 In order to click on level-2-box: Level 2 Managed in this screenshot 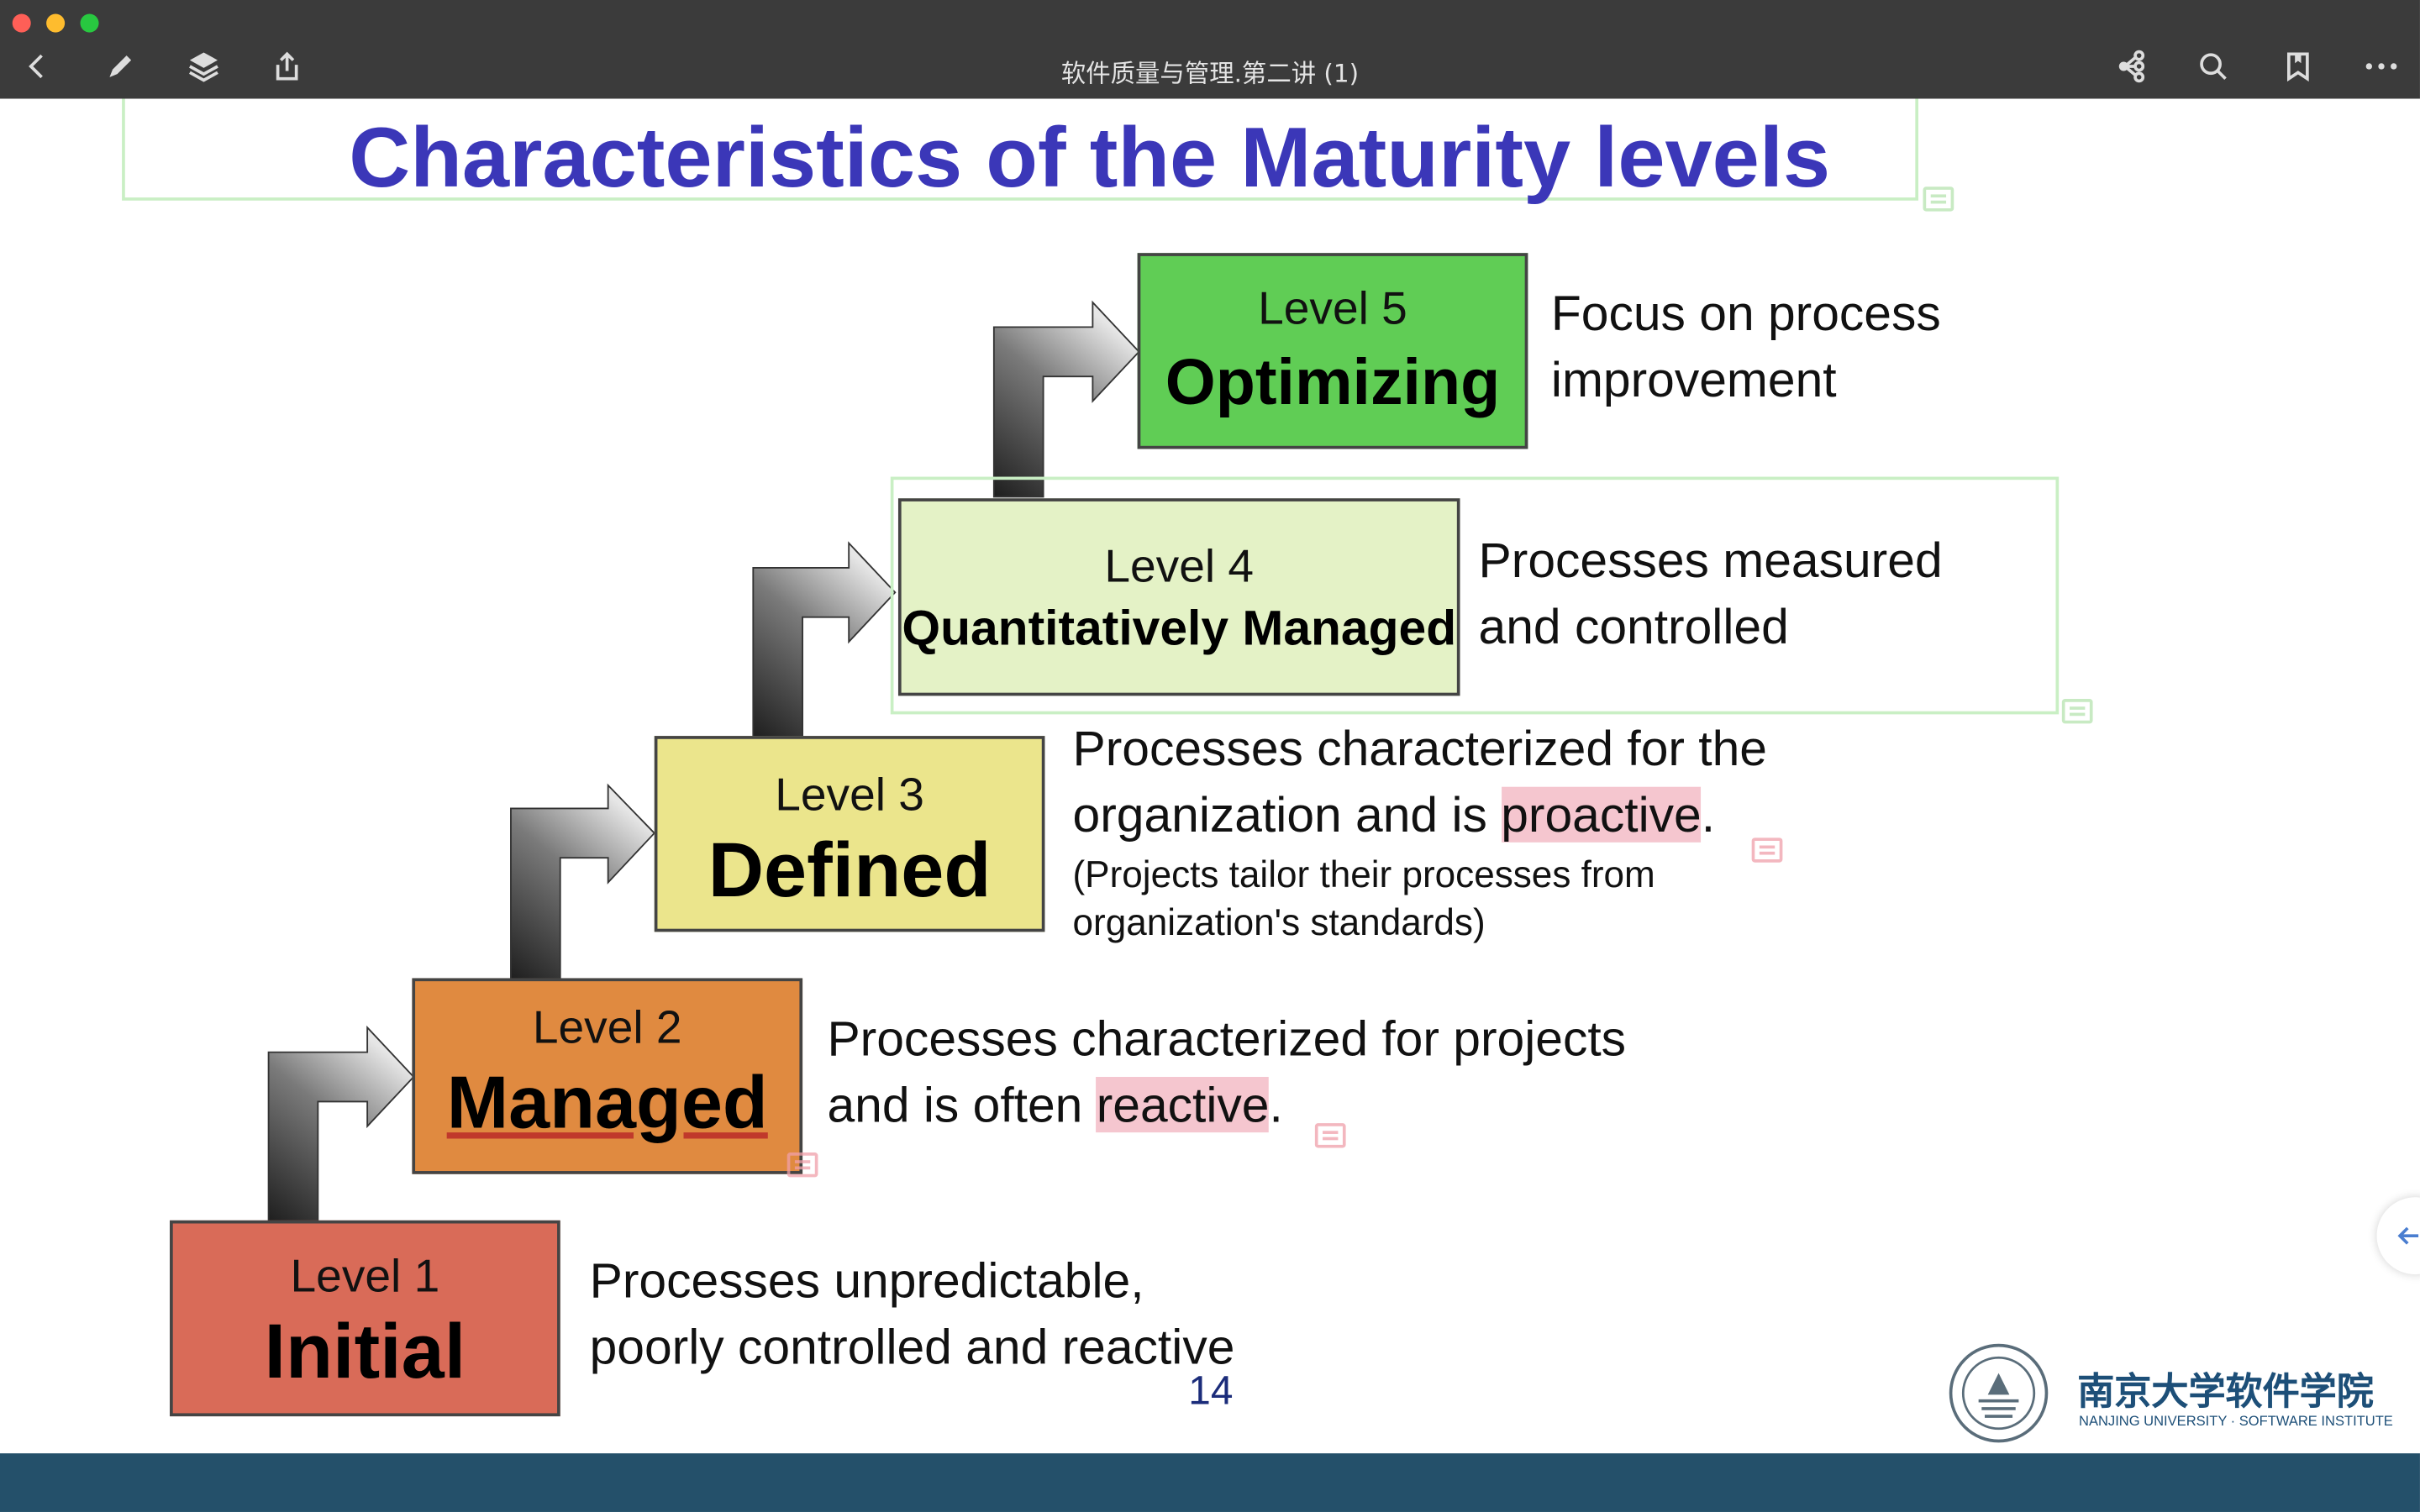, I will do `click(607, 1076)`.